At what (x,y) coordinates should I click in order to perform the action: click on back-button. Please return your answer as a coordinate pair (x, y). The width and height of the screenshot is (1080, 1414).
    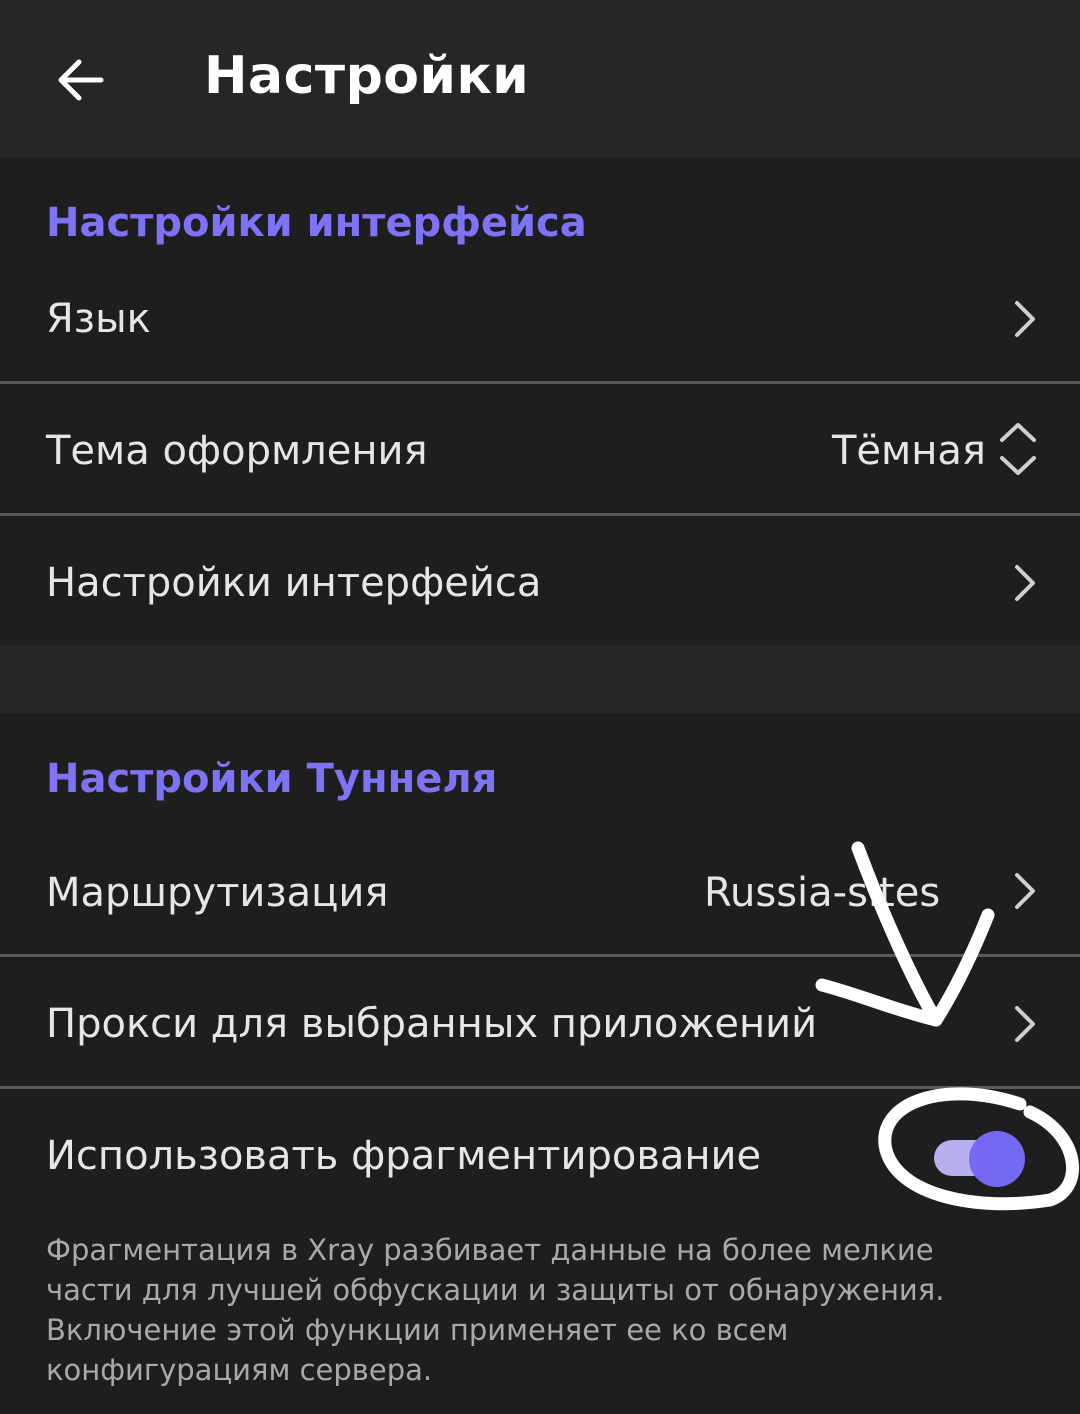
    Looking at the image, I should click on (80, 80).